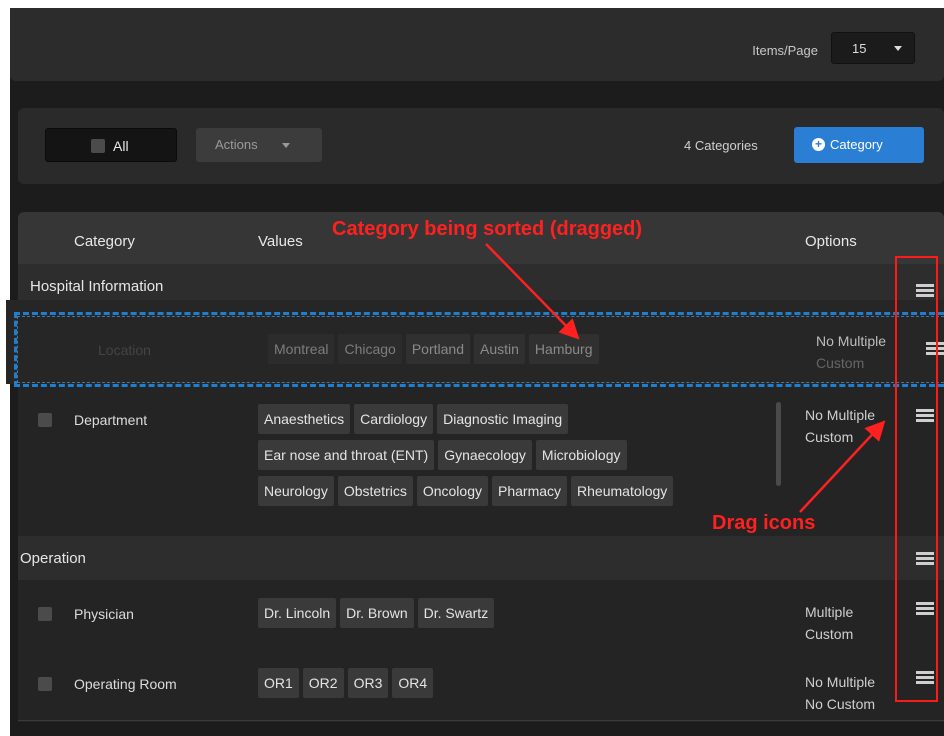 This screenshot has width=944, height=736. Describe the element at coordinates (518, 686) in the screenshot. I see `value-tags: OR1 OR2 OR3 OR4` at that location.